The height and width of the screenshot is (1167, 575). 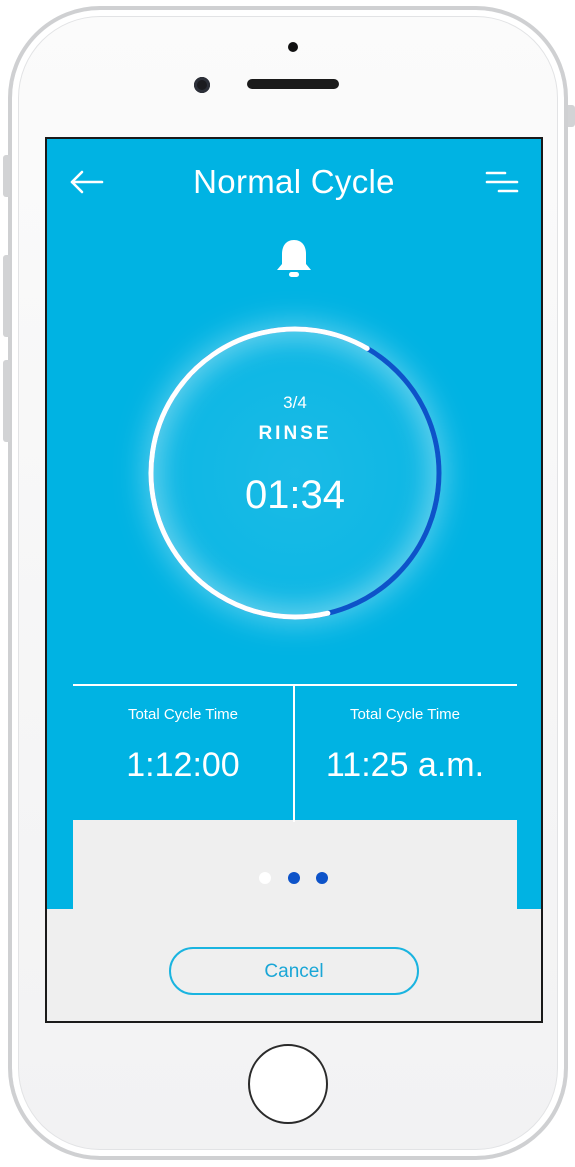 What do you see at coordinates (295, 495) in the screenshot?
I see `time-remaining: 01:34` at bounding box center [295, 495].